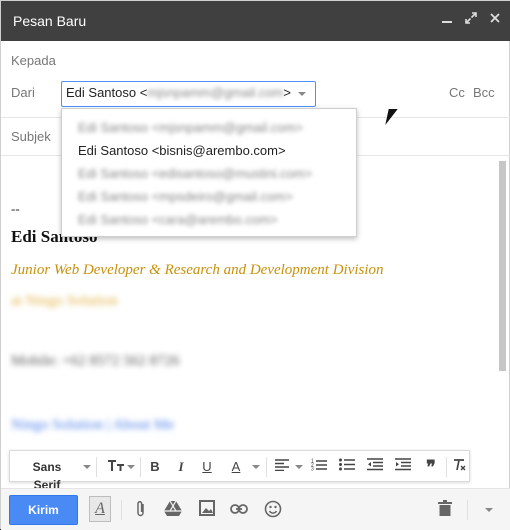 The width and height of the screenshot is (510, 530). I want to click on compose-title: Pesan Baru, so click(50, 21).